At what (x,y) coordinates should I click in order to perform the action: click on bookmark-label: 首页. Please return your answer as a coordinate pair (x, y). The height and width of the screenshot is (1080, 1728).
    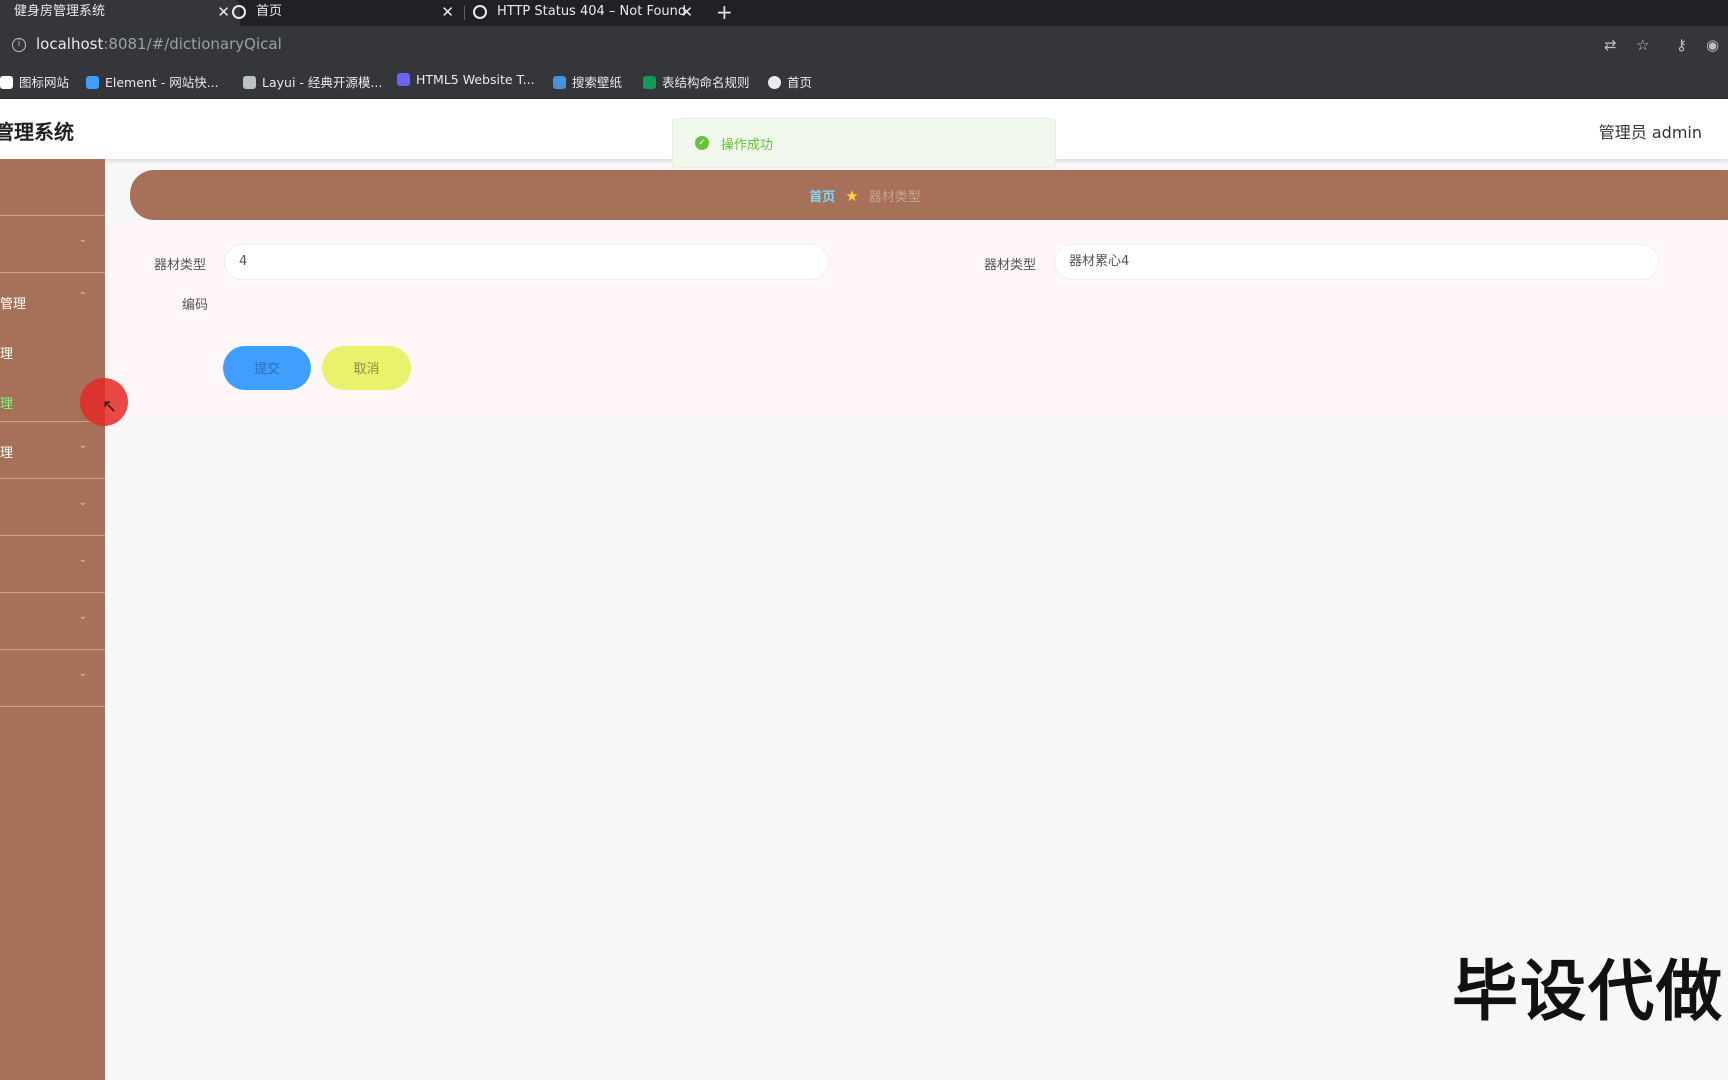
    Looking at the image, I should click on (800, 82).